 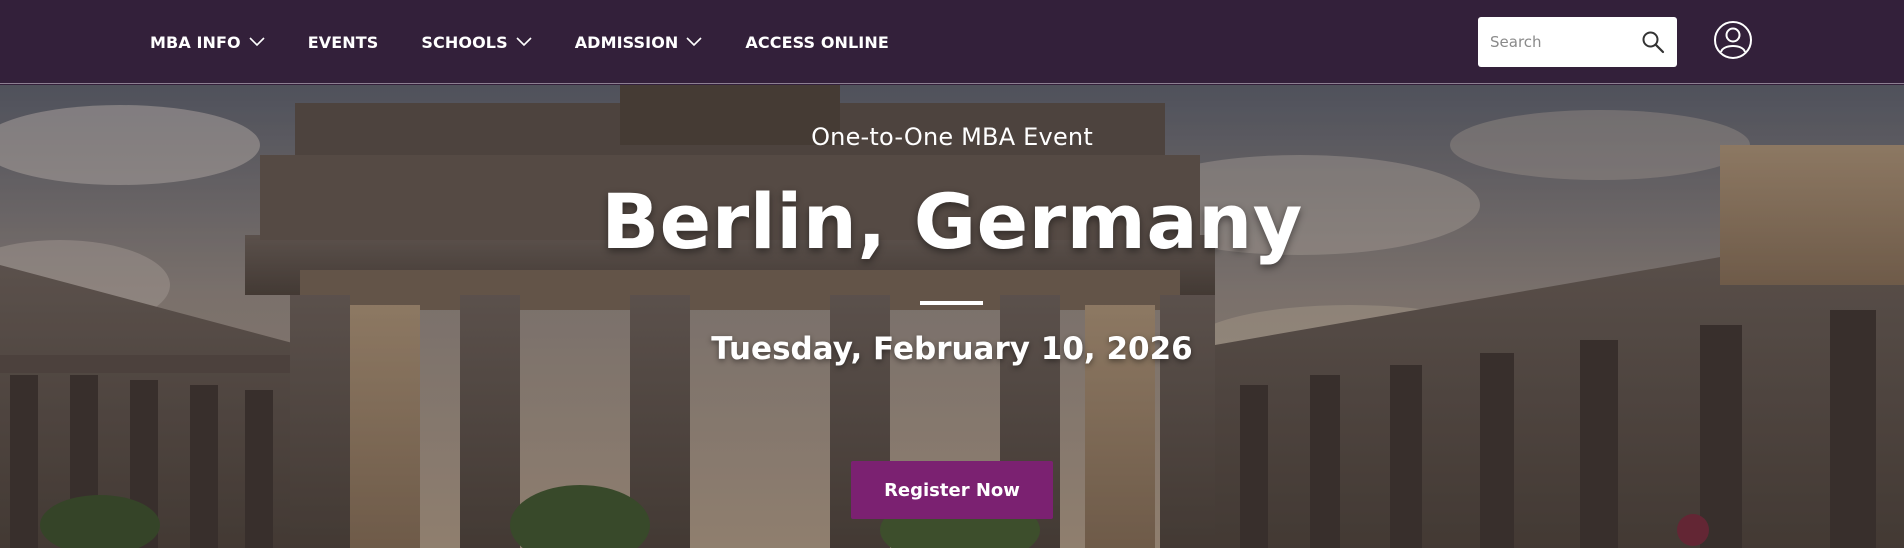 I want to click on event-city-title: Berlin, Germany, so click(x=952, y=221).